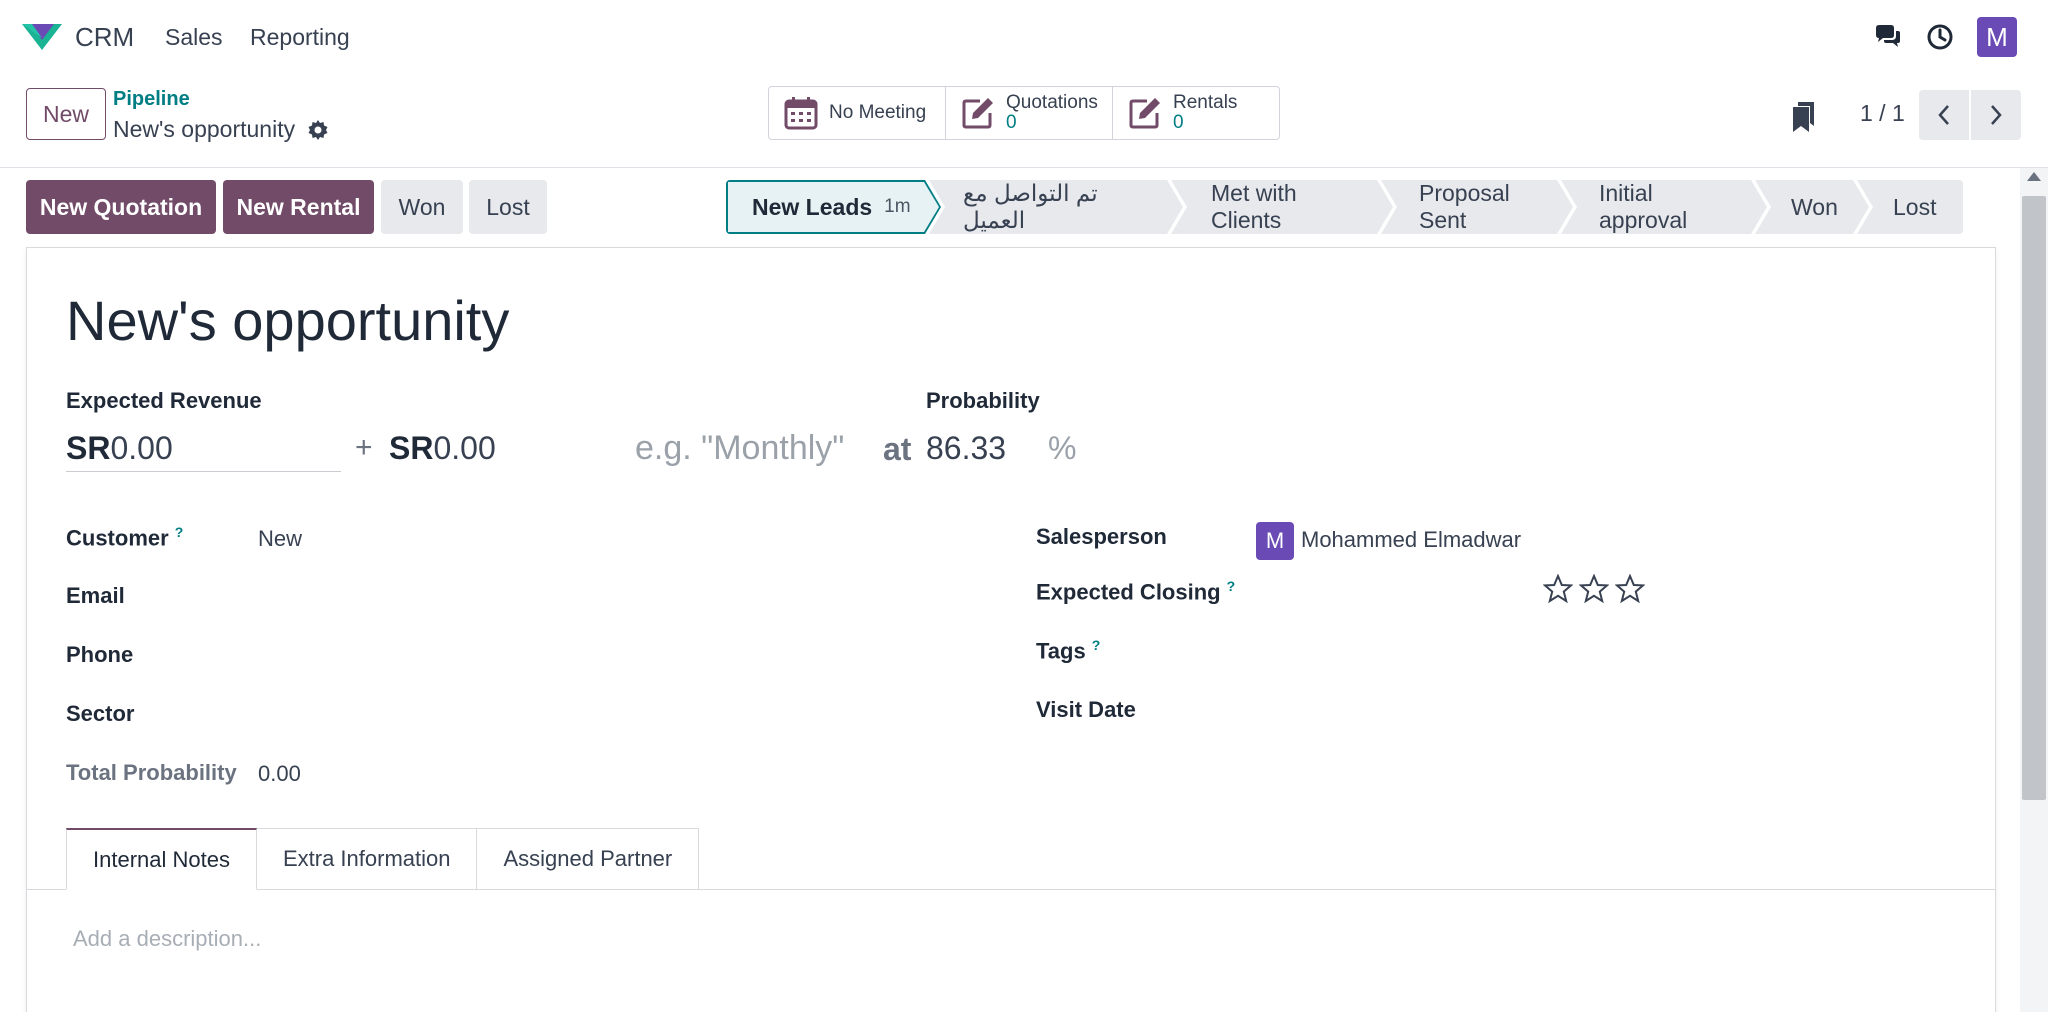 Image resolution: width=2048 pixels, height=1012 pixels. I want to click on new-rental-button: New Rental, so click(298, 207).